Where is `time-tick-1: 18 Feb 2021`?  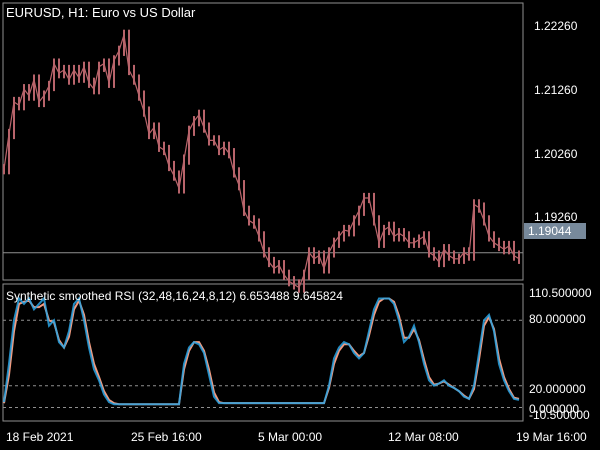
time-tick-1: 18 Feb 2021 is located at coordinates (40, 437).